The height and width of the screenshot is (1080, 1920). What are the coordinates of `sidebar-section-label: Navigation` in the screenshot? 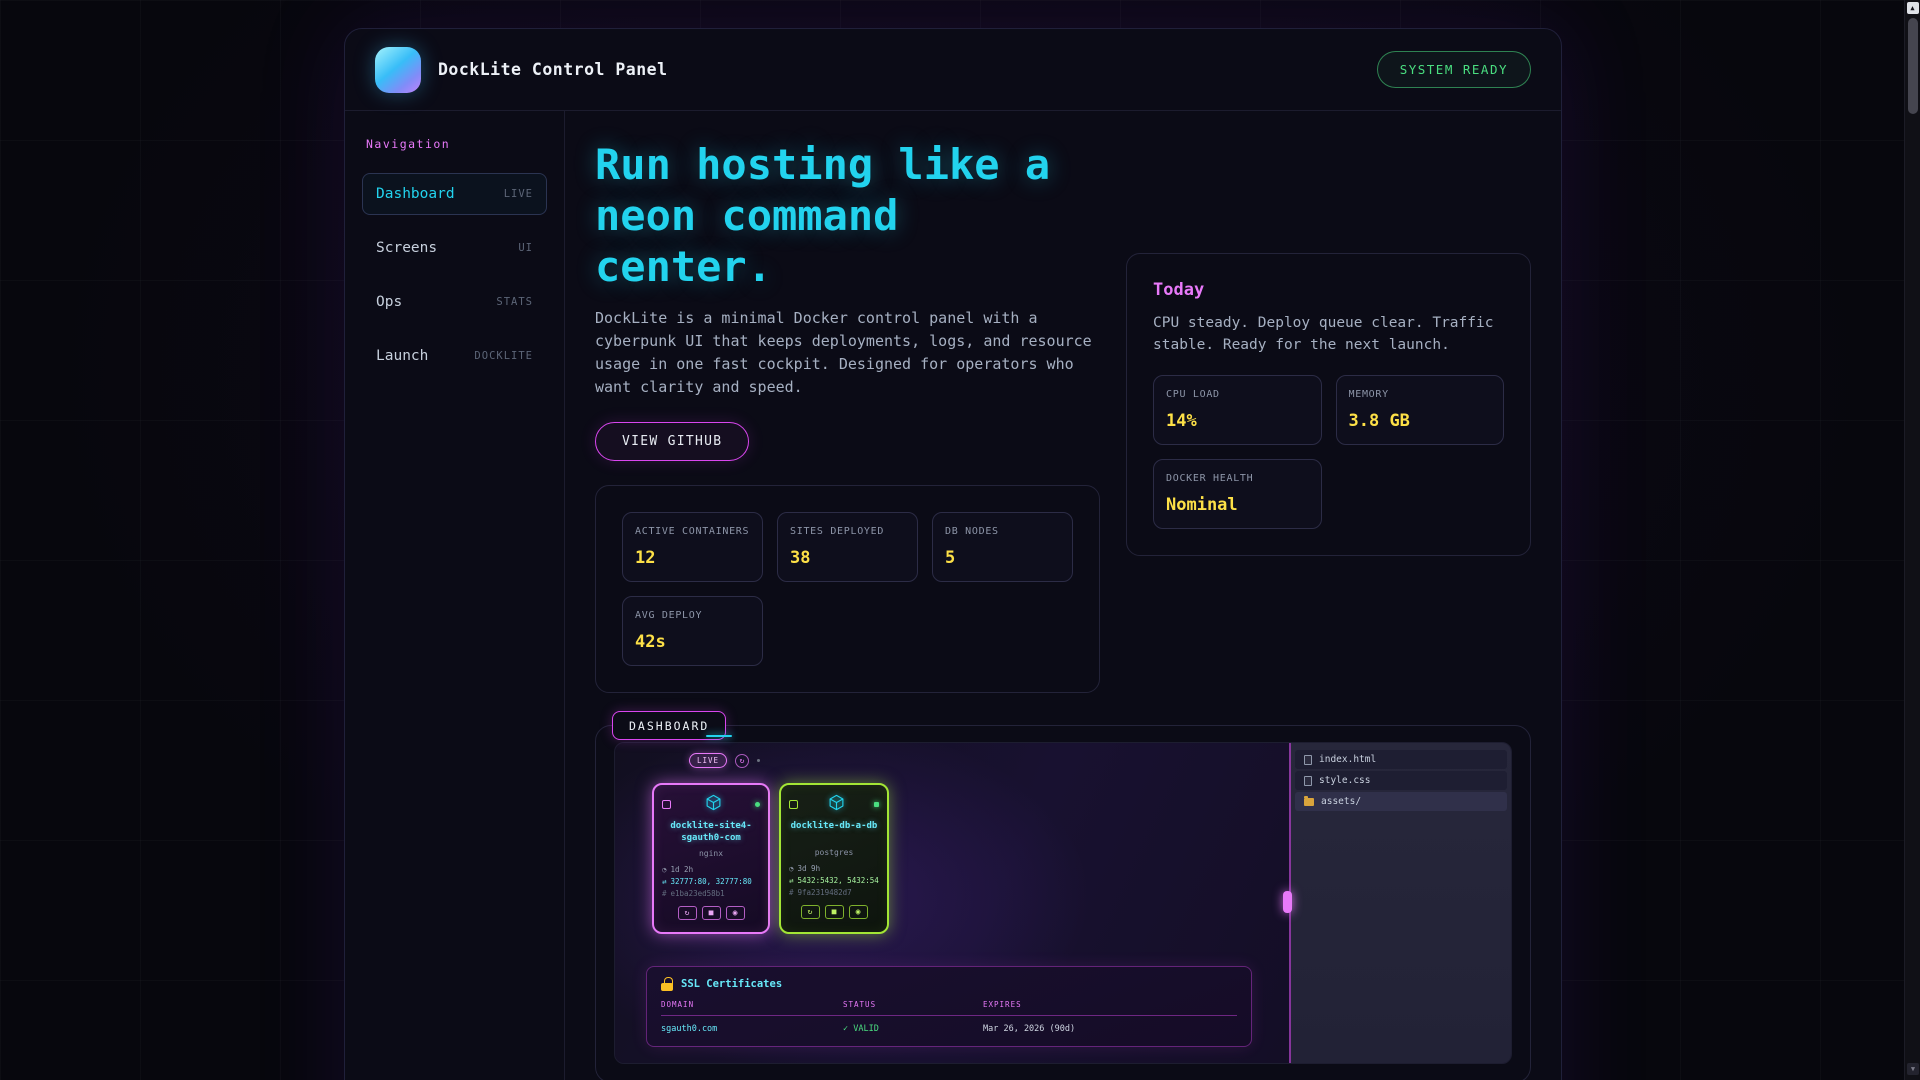 It's located at (408, 144).